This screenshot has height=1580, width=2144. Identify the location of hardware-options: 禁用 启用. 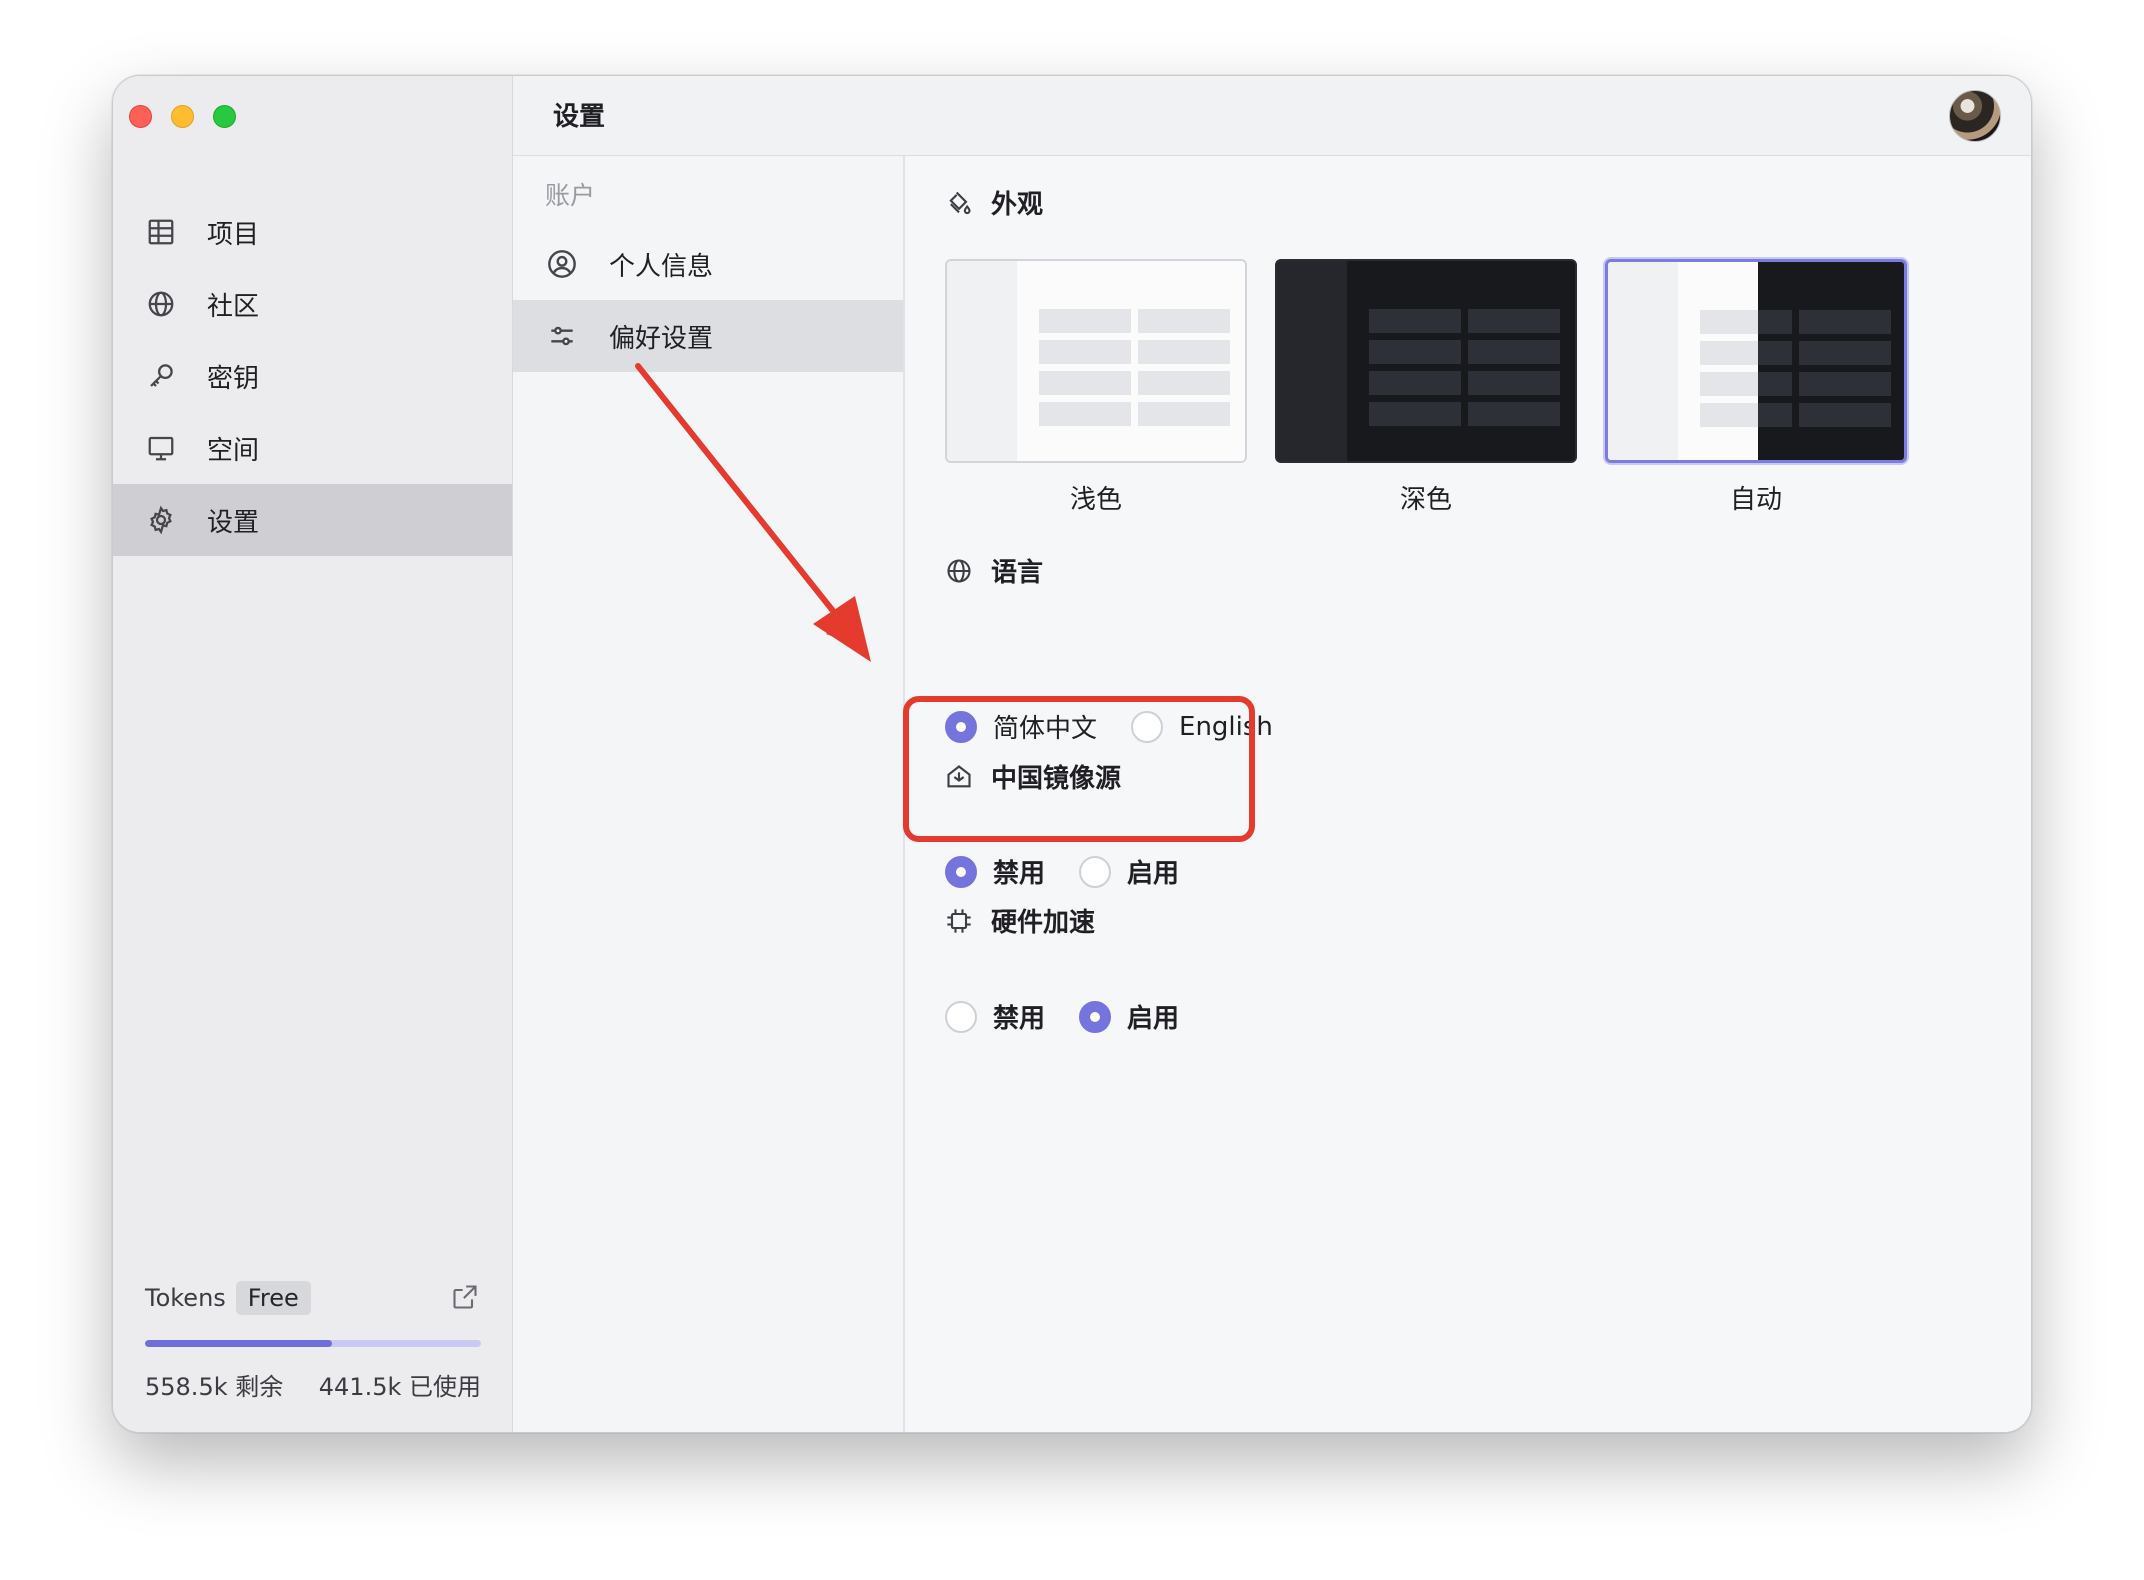
(1079, 1016).